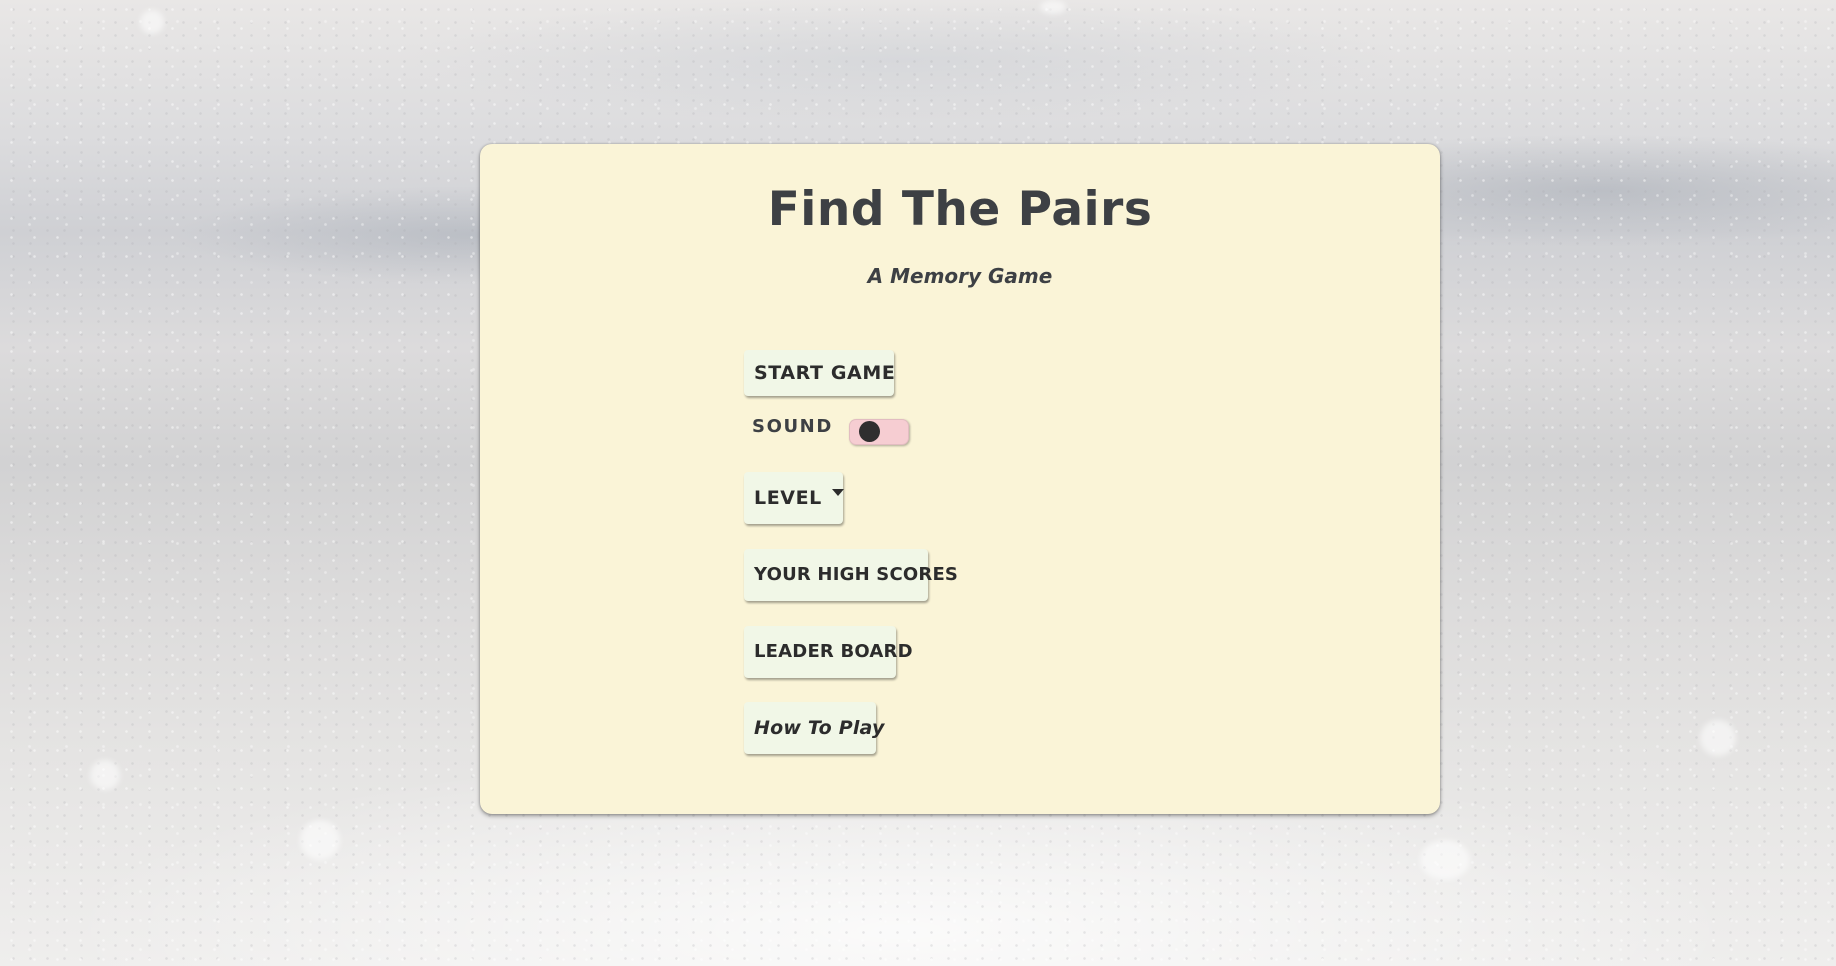  What do you see at coordinates (851, 575) in the screenshot?
I see `high-scores-button: YOUR HIGH SCORES` at bounding box center [851, 575].